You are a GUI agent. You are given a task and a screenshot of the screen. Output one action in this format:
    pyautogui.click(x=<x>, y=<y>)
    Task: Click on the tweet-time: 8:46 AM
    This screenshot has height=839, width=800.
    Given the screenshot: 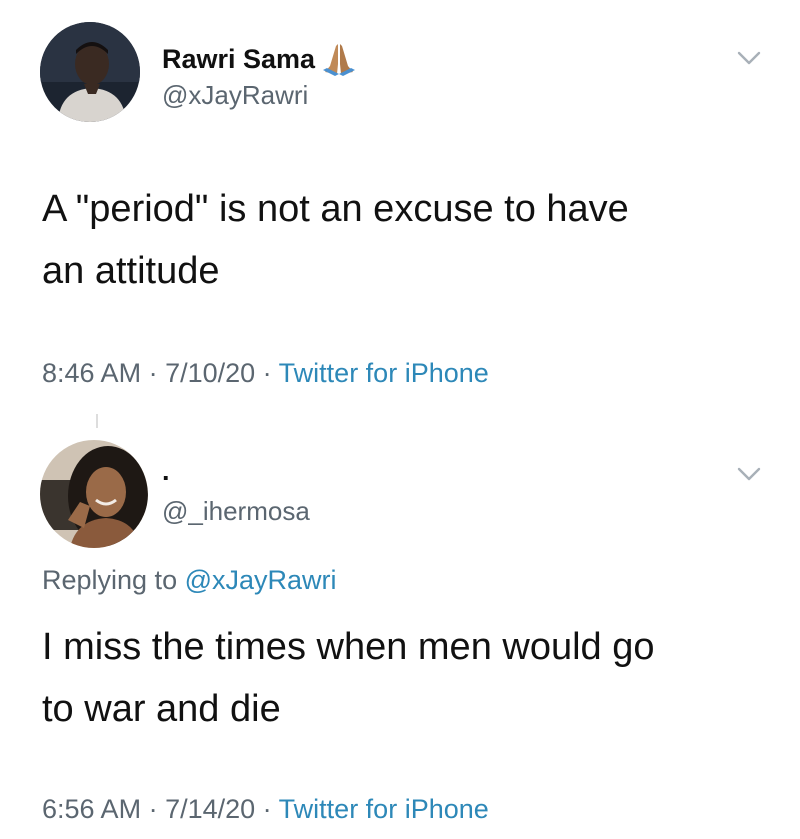 What is the action you would take?
    pyautogui.click(x=91, y=373)
    